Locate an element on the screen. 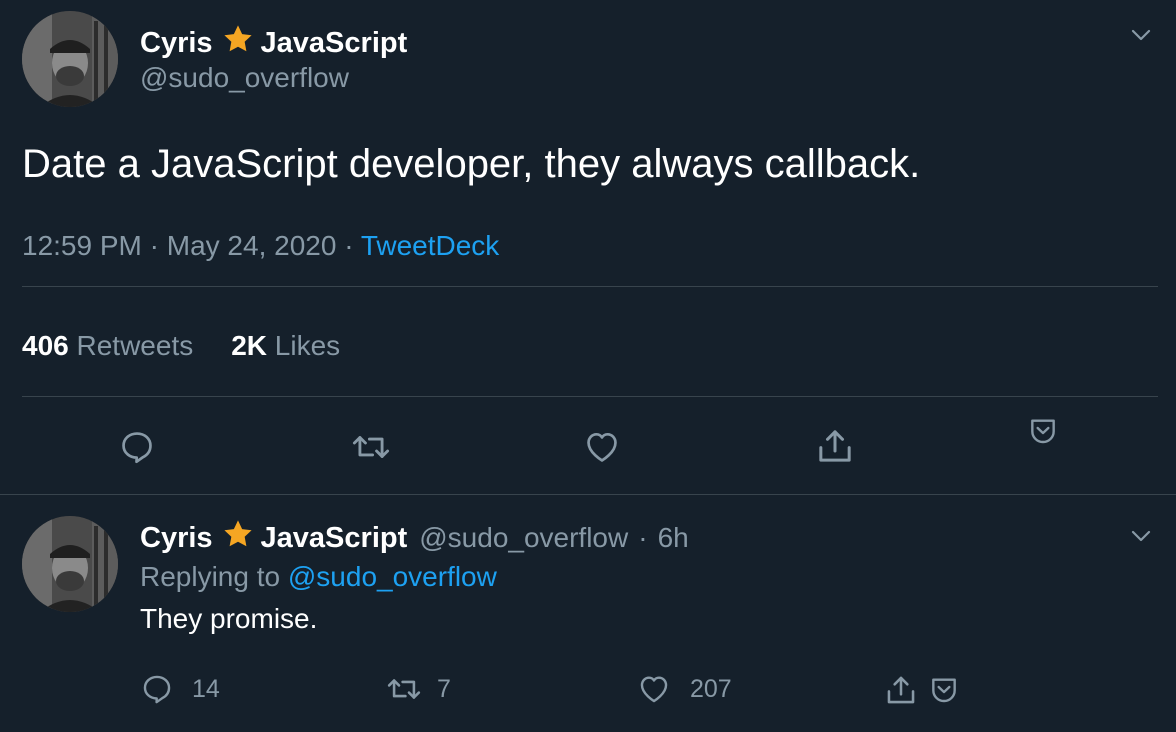  reply-retweet-action: 7 is located at coordinates (418, 689).